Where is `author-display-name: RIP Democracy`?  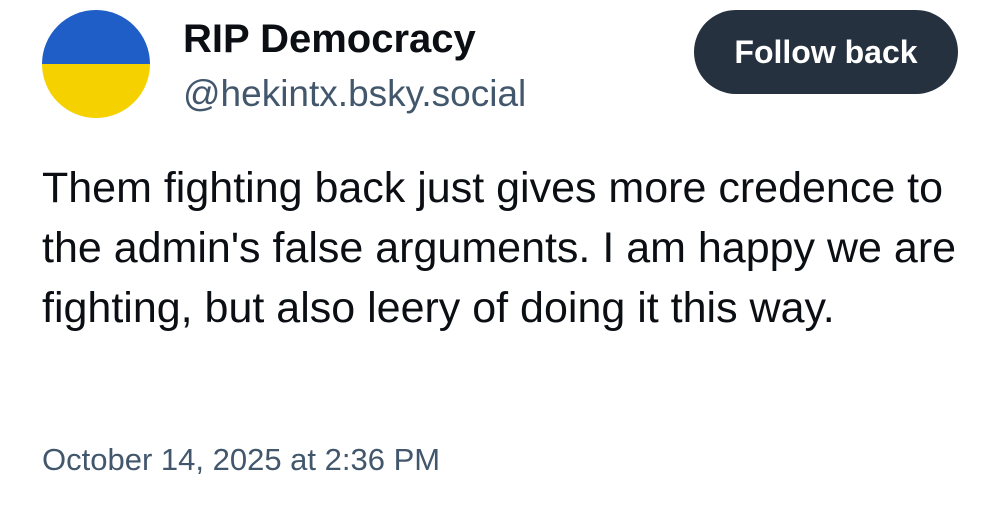
author-display-name: RIP Democracy is located at coordinates (329, 39).